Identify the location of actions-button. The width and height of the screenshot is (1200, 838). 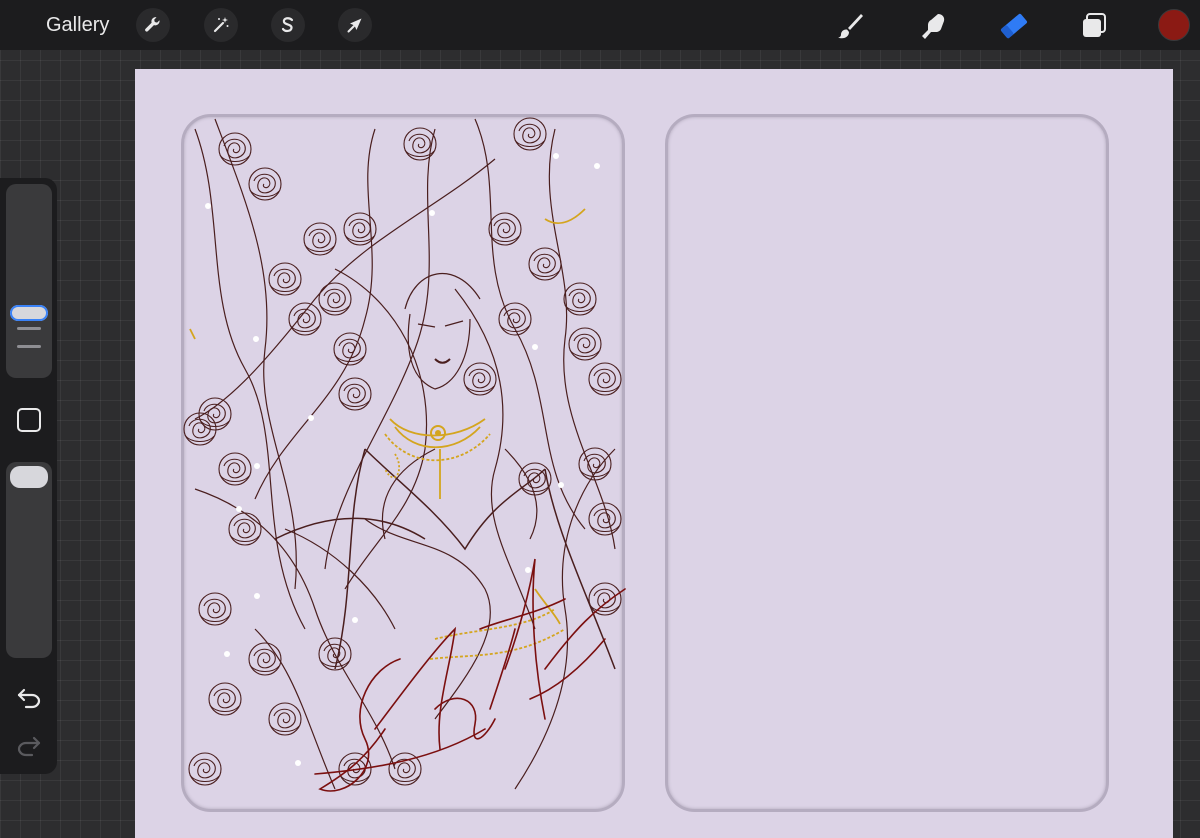
(153, 25).